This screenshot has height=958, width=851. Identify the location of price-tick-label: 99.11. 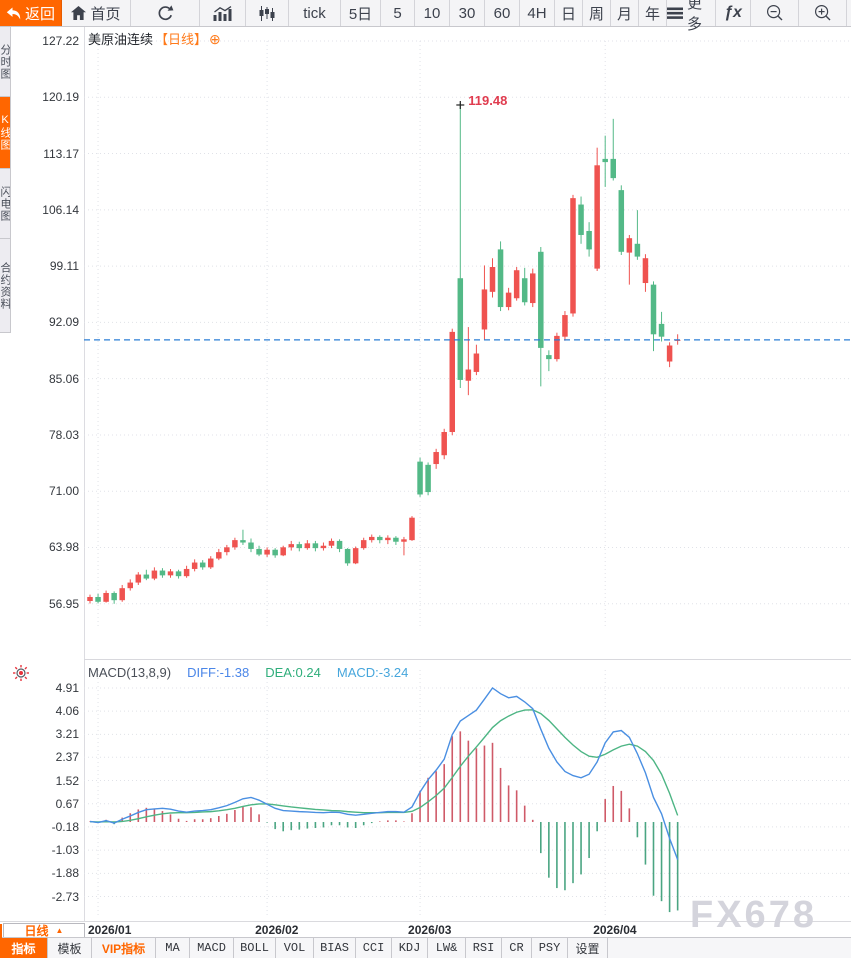
(64, 266).